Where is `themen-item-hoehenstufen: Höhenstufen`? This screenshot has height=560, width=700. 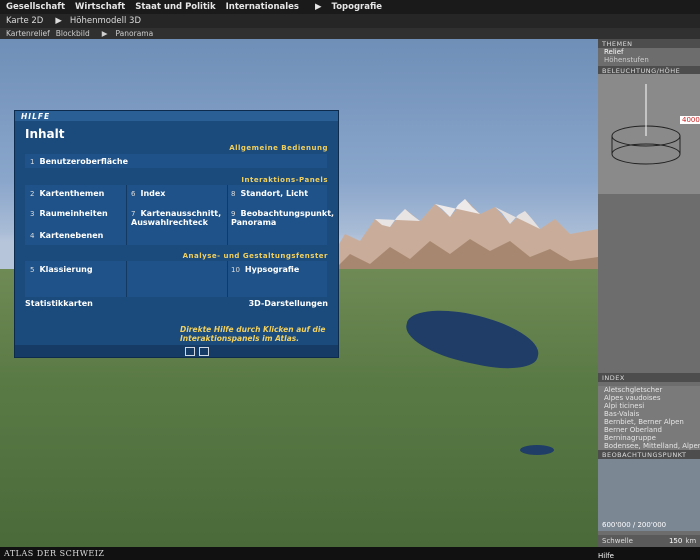
themen-item-hoehenstufen: Höhenstufen is located at coordinates (649, 60).